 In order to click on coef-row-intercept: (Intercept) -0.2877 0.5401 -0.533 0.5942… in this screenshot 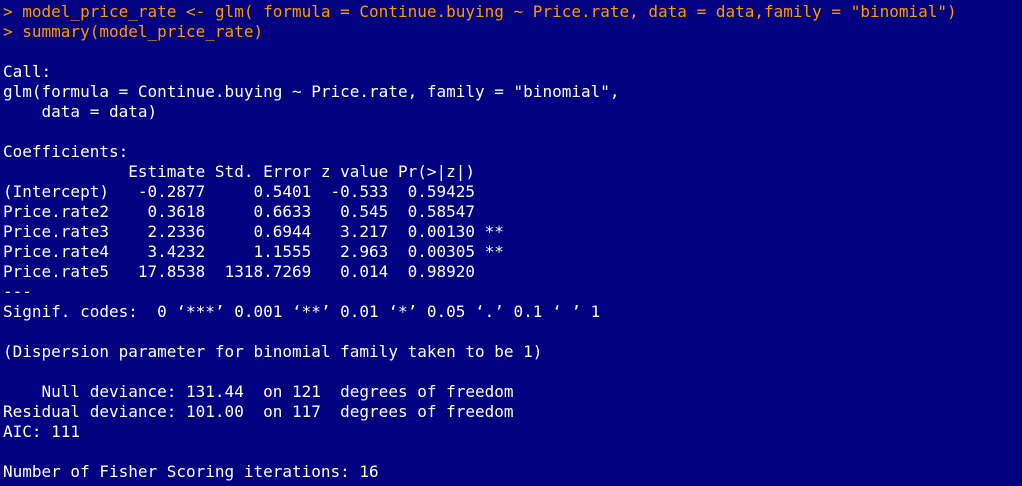, I will do `click(253, 191)`.